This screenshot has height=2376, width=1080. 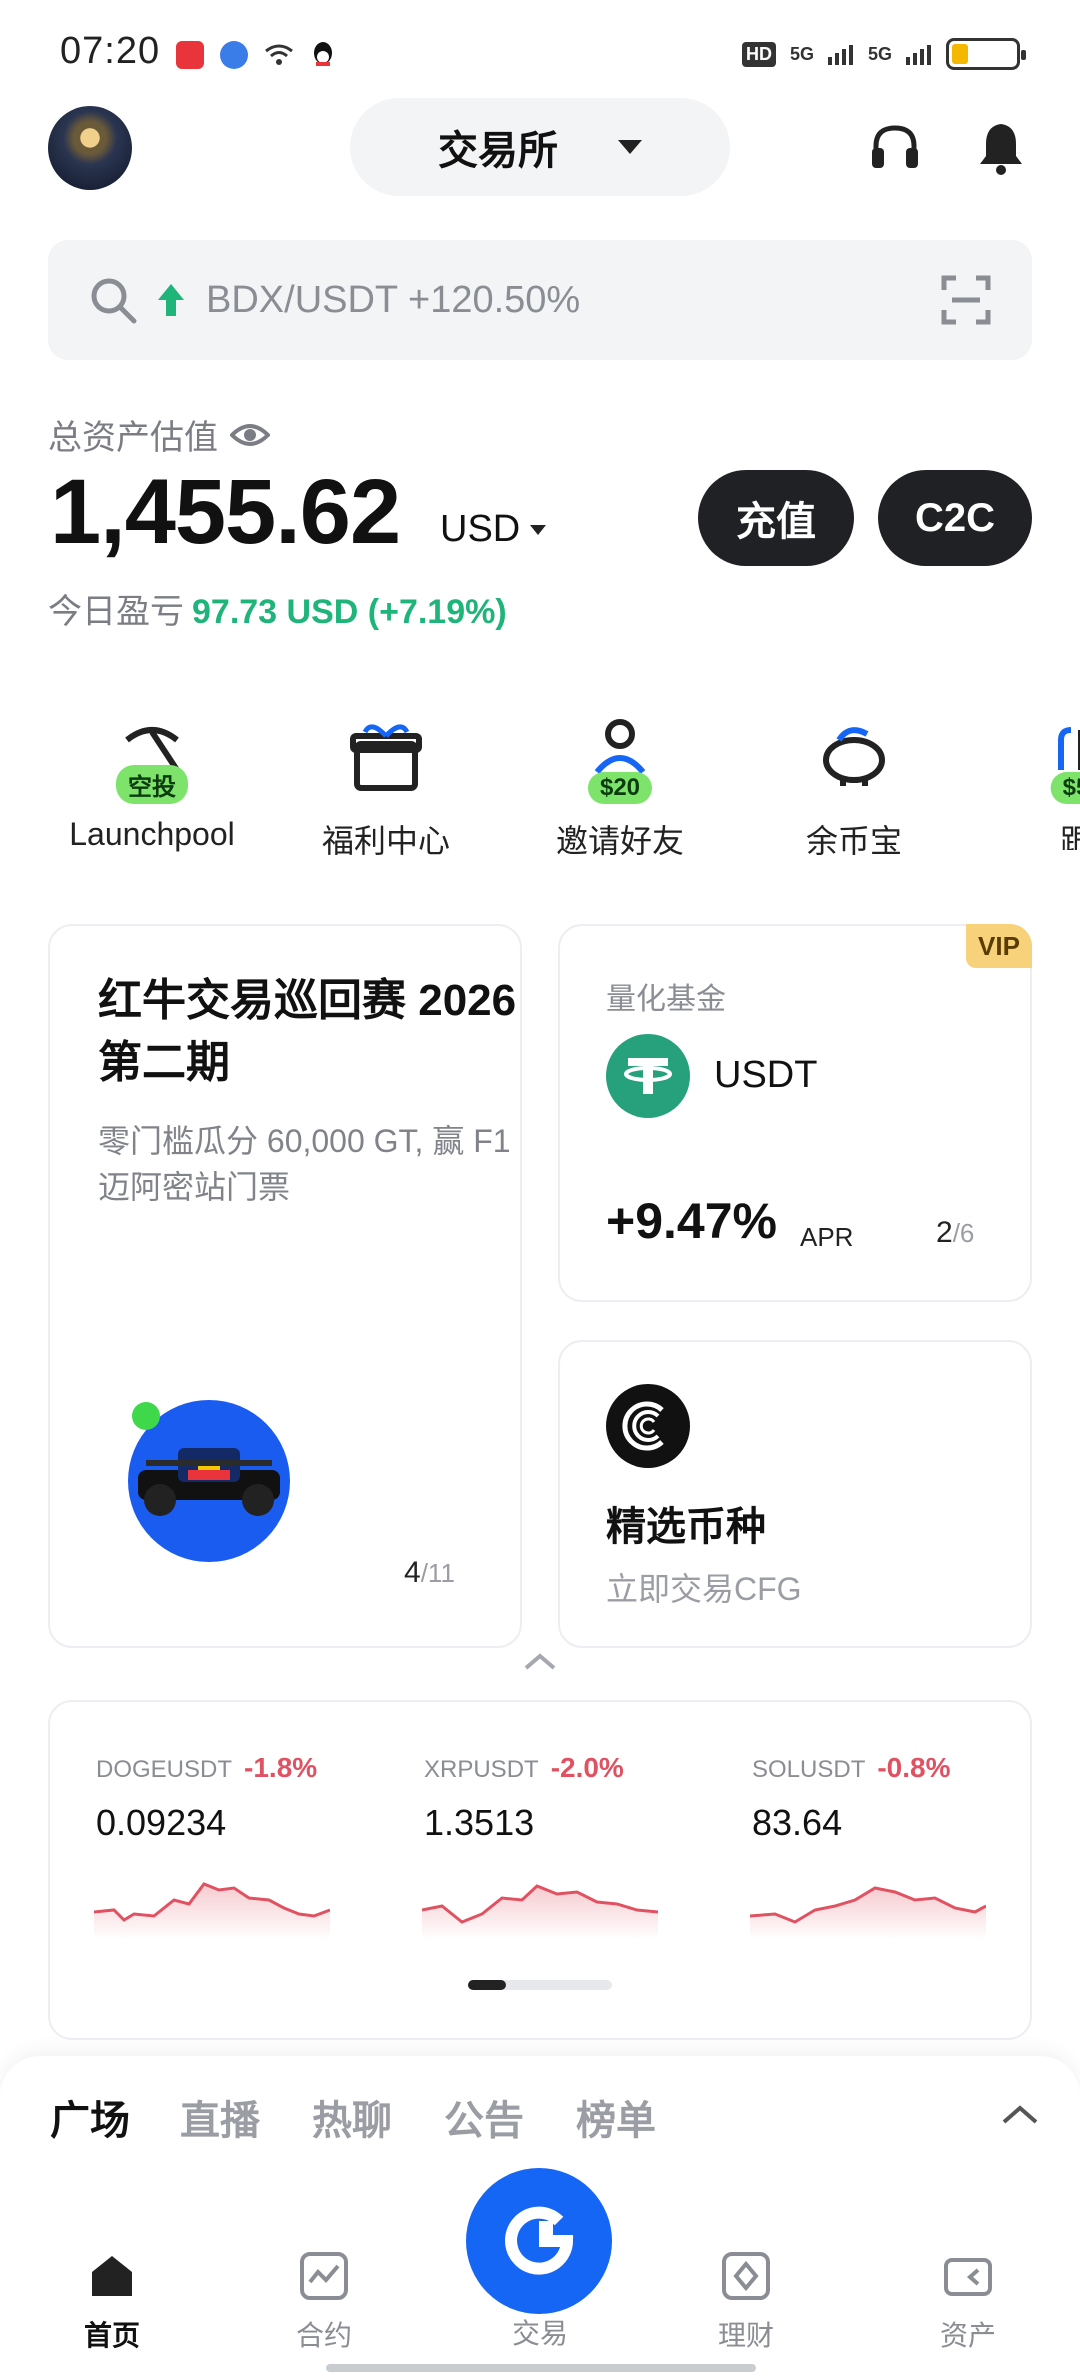 I want to click on nav-trade: 交易, so click(x=540, y=2332).